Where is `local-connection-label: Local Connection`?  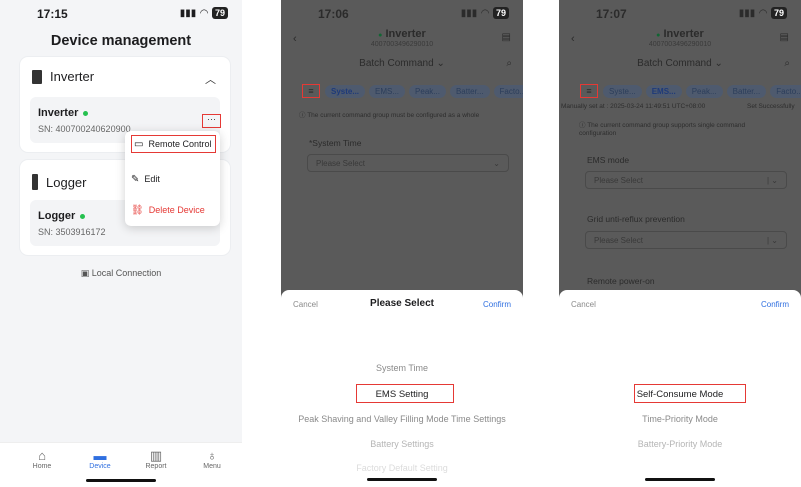
local-connection-label: Local Connection is located at coordinates (126, 273).